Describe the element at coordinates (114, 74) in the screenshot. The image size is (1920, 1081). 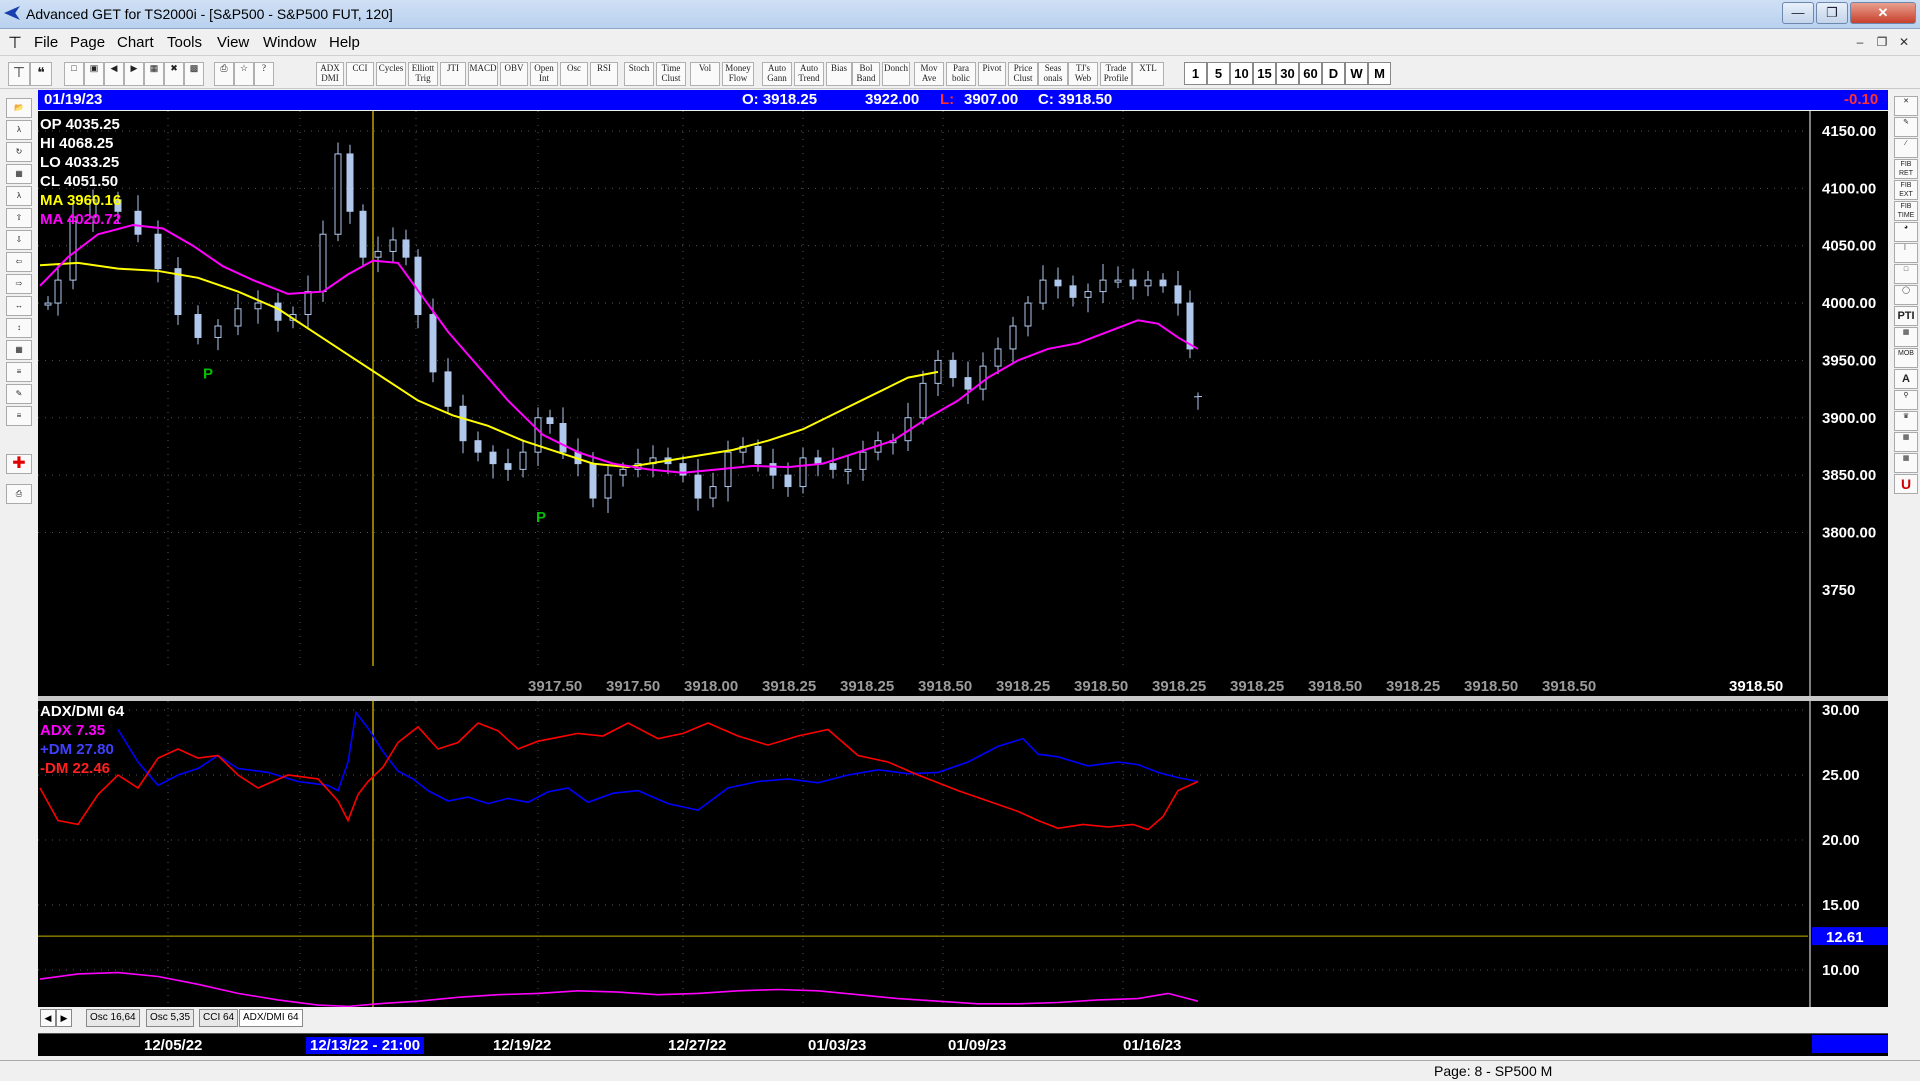
I see `back-icon: ◀` at that location.